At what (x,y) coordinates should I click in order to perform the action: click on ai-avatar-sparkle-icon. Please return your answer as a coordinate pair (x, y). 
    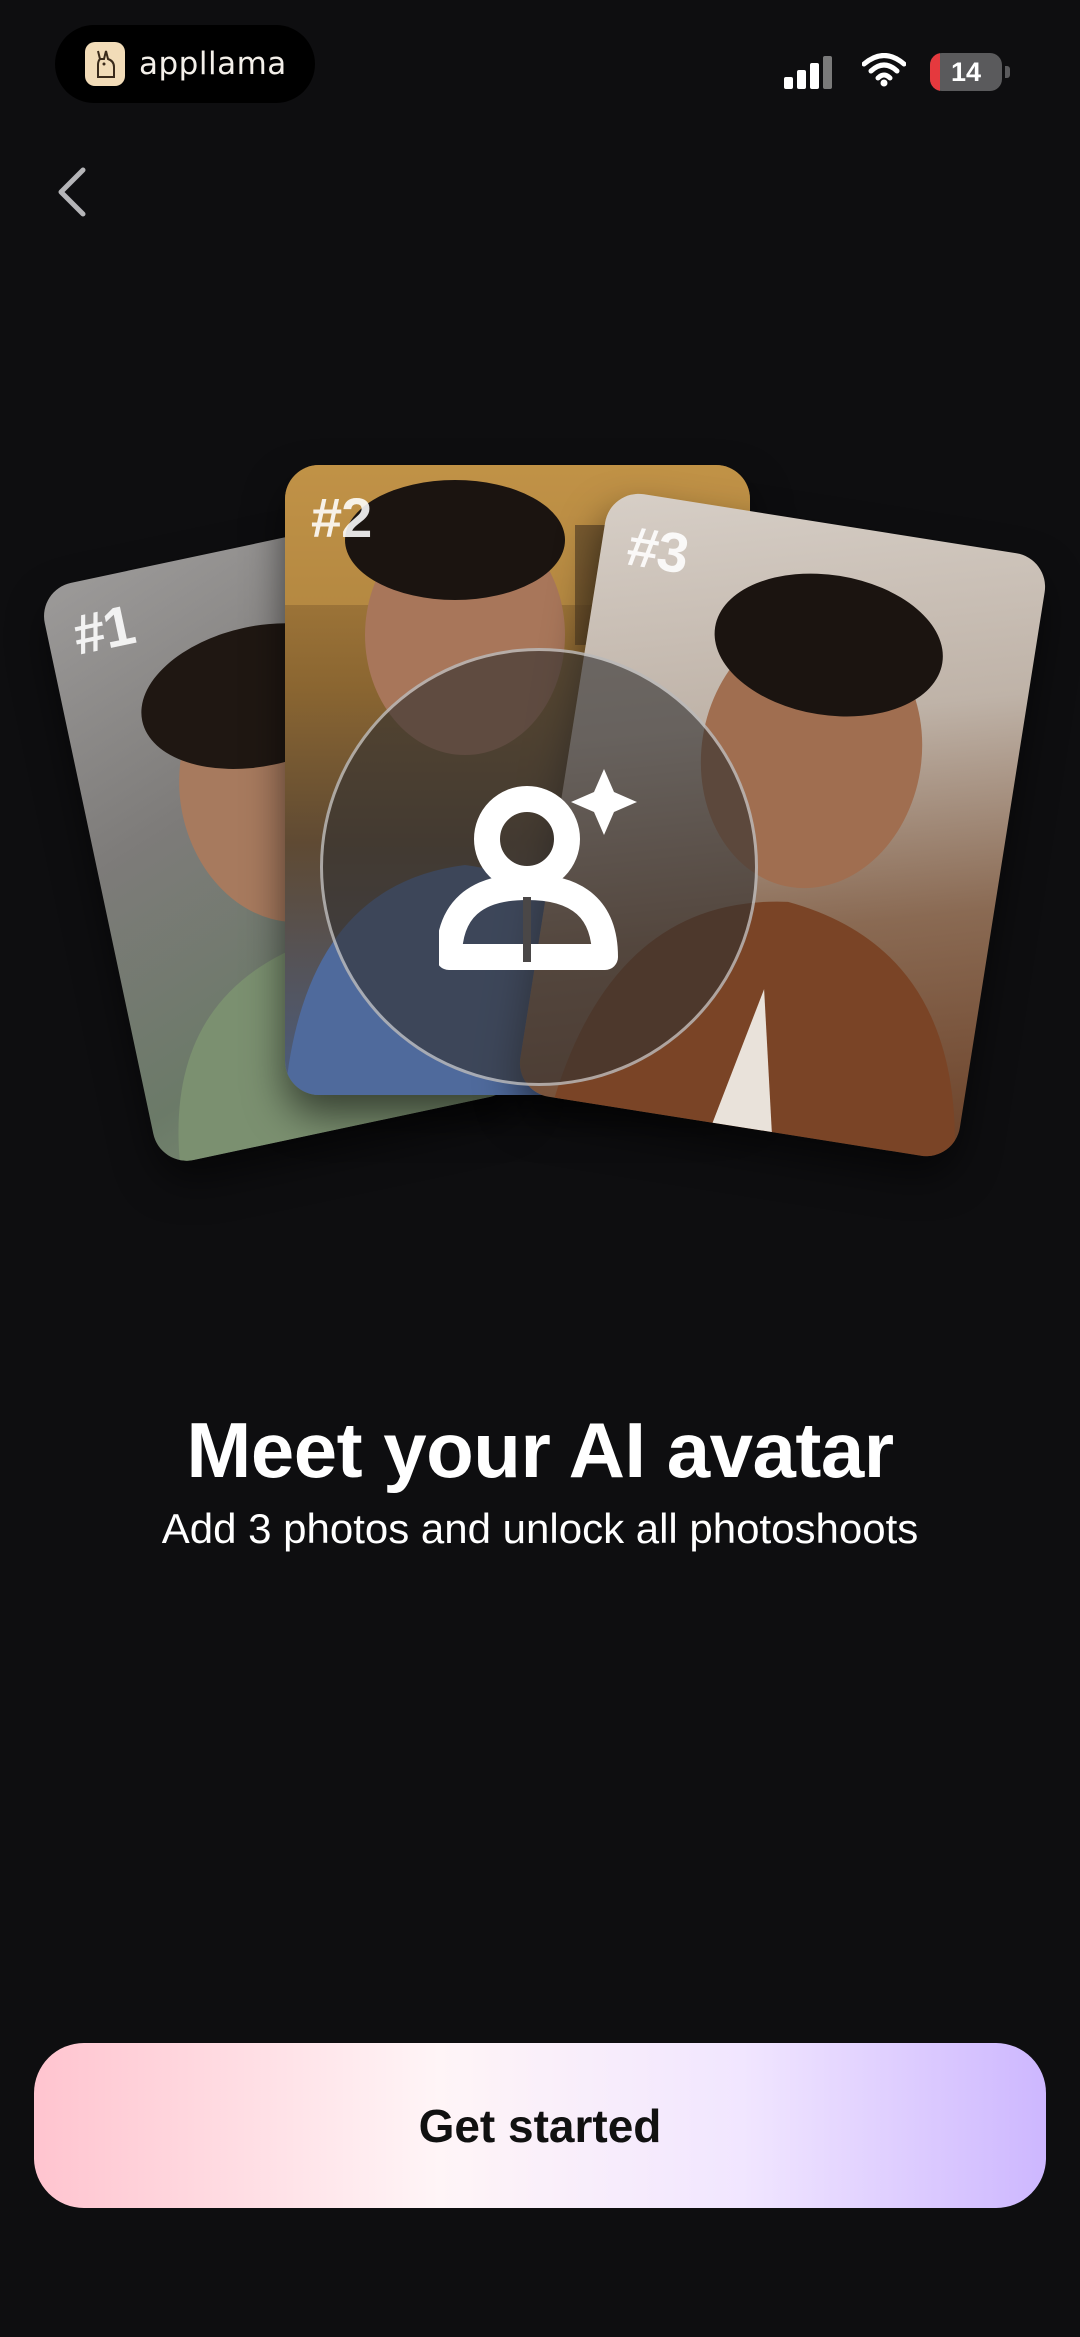
    Looking at the image, I should click on (538, 869).